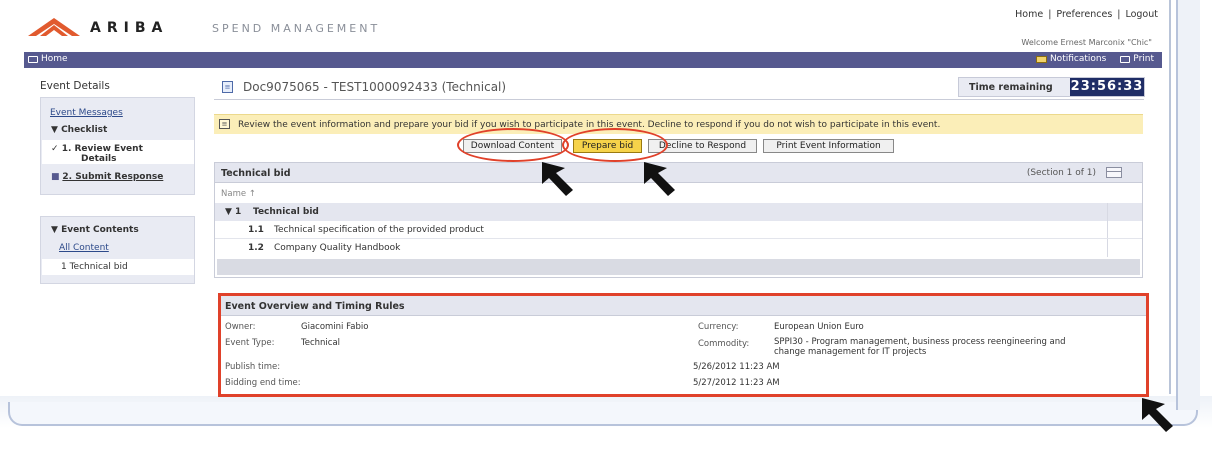 The image size is (1212, 450). I want to click on event-overview-header: Event Overview and Timing Rules, so click(683, 306).